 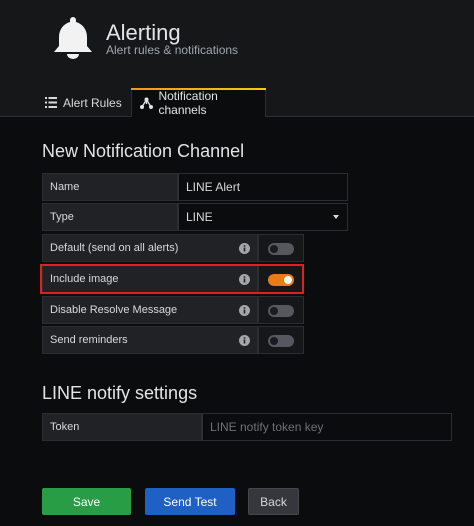 I want to click on switch-label-text: Disable Resolve Message, so click(x=114, y=310).